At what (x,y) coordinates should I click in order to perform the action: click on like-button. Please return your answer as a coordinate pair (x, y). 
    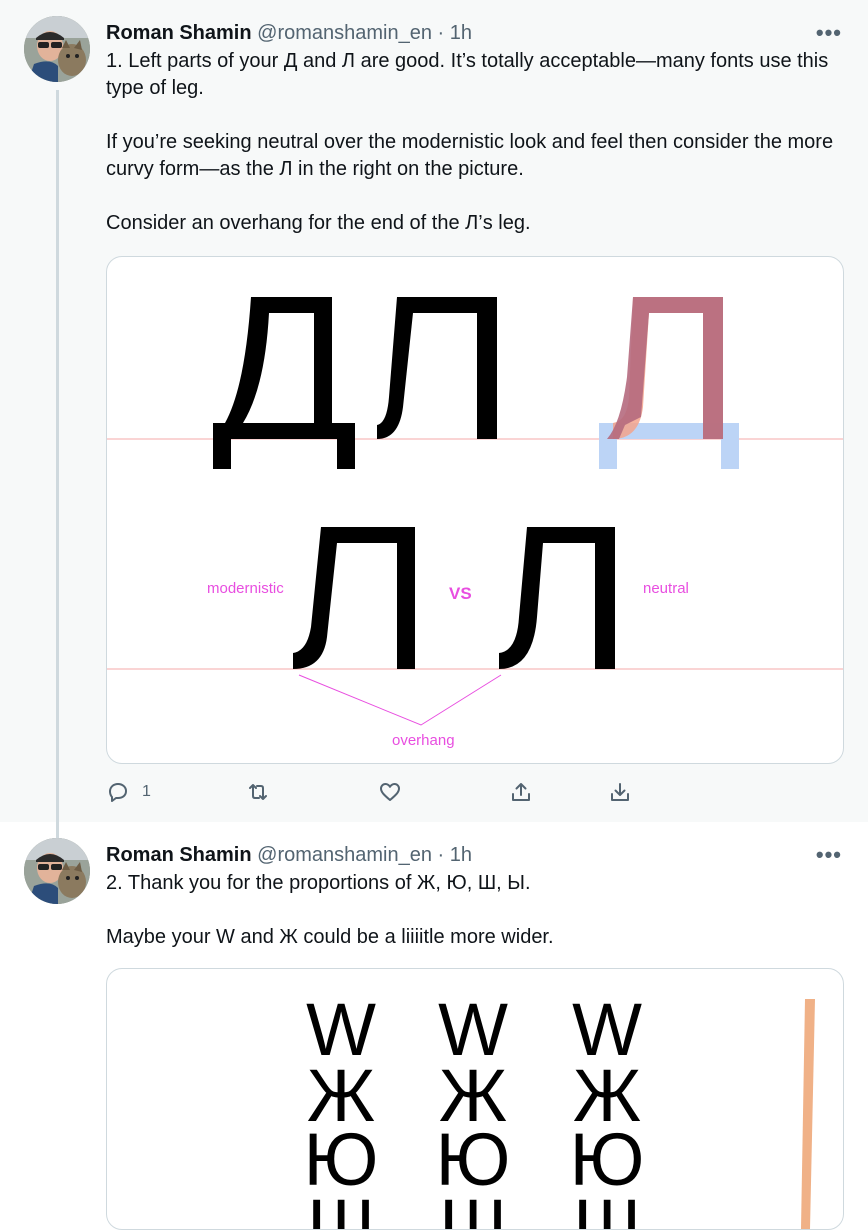
    Looking at the image, I should click on (390, 792).